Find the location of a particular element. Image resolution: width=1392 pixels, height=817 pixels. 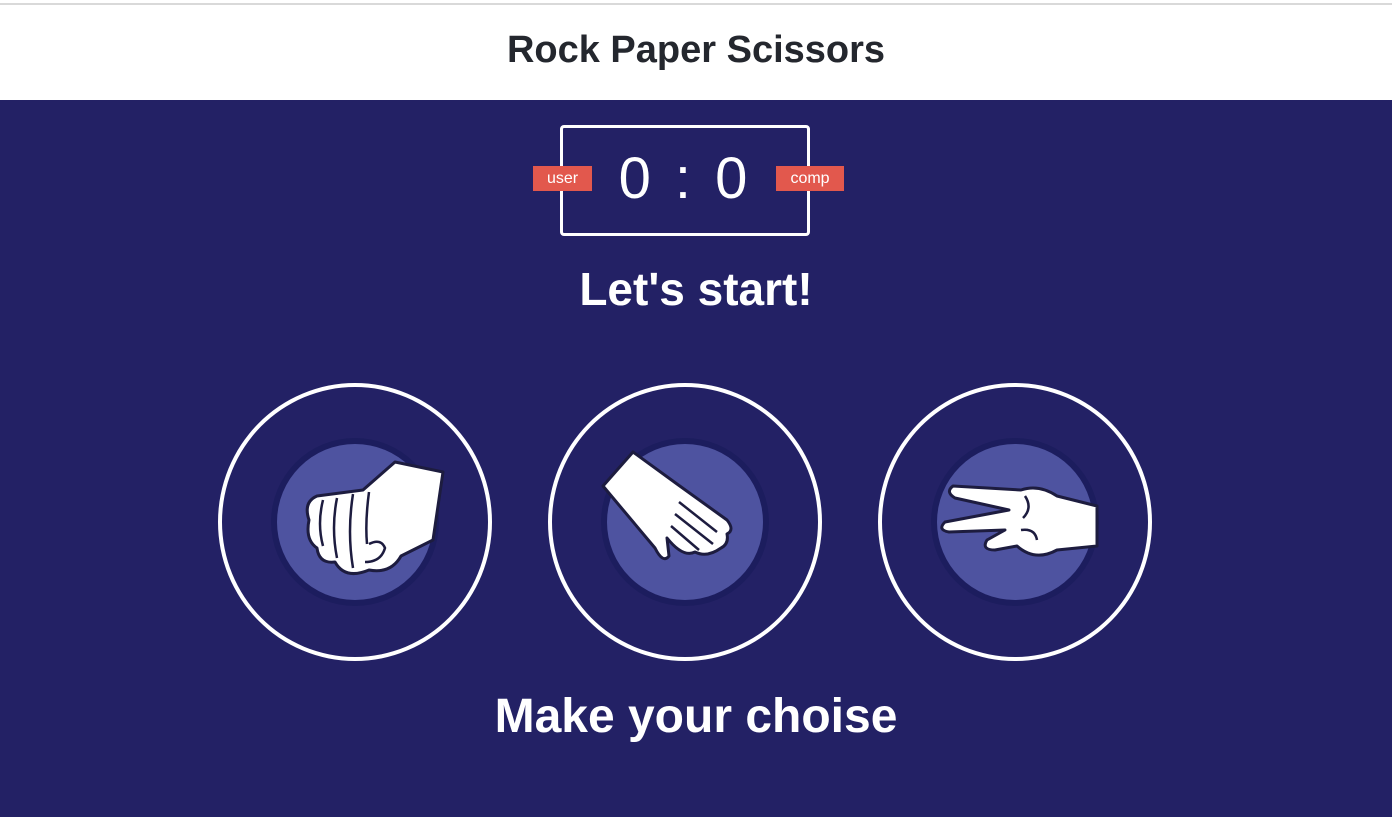

rock-choice-button is located at coordinates (355, 522).